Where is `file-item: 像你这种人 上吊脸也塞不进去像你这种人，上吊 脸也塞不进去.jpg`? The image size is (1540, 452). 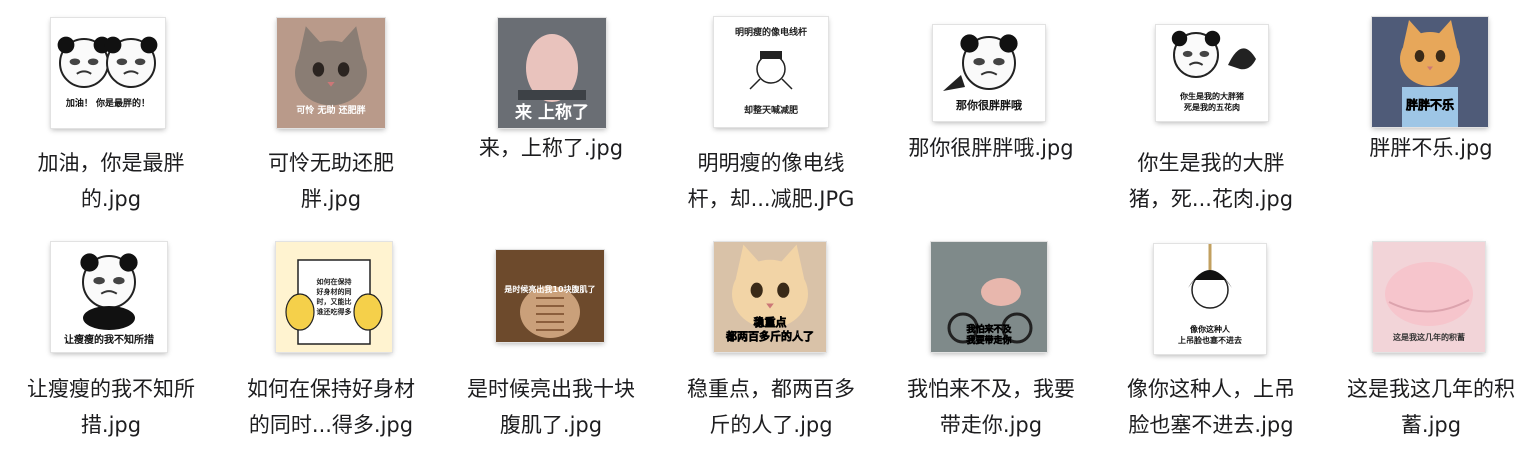
file-item: 像你这种人 上吊脸也塞不进去像你这种人，上吊 脸也塞不进去.jpg is located at coordinates (1211, 336).